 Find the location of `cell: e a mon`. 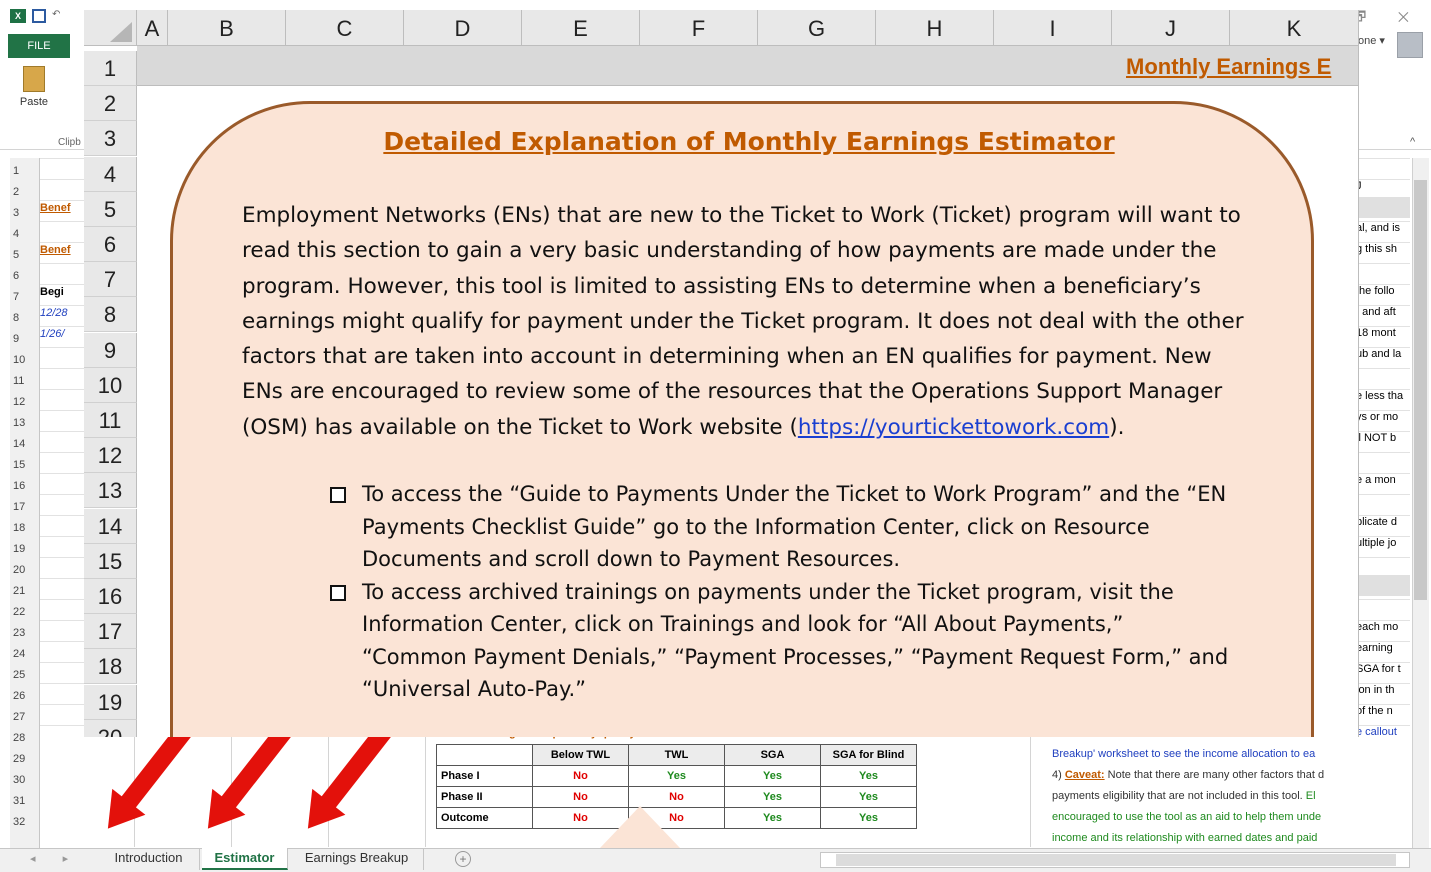

cell: e a mon is located at coordinates (1383, 480).